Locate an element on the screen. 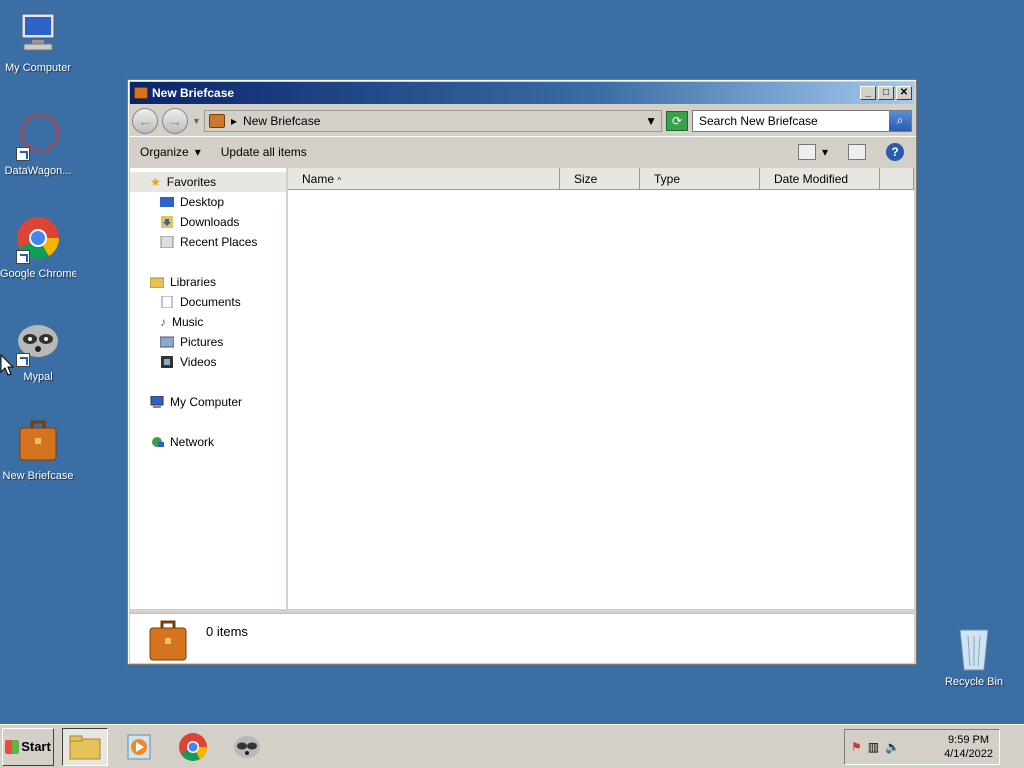 This screenshot has height=768, width=1024. forward-button: → is located at coordinates (175, 121).